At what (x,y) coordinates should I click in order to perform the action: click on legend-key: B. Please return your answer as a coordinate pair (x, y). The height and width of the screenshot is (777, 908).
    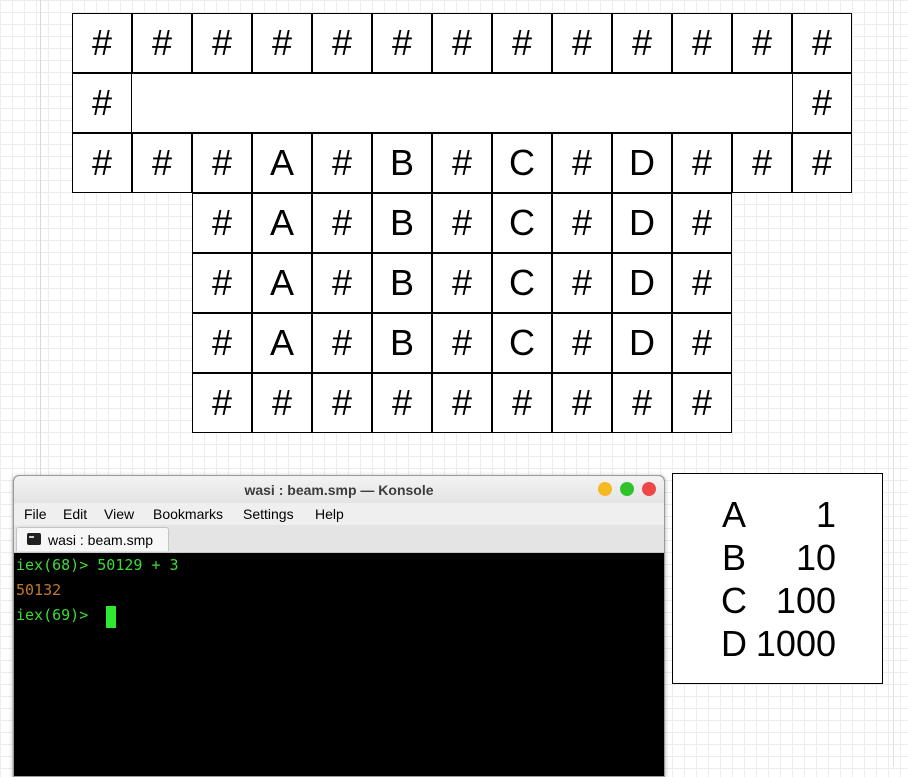
    Looking at the image, I should click on (733, 557).